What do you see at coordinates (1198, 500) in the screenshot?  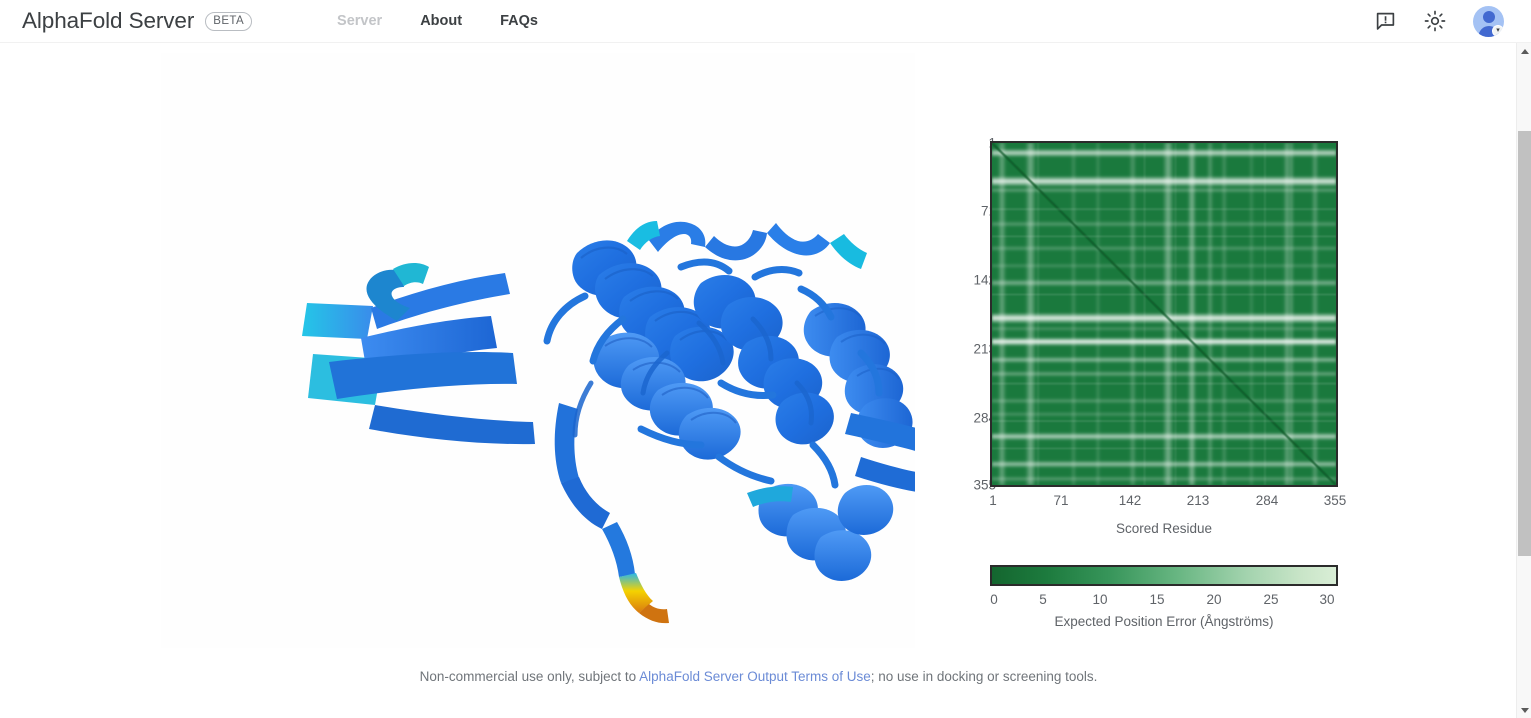 I see `pae-x-tick: 213` at bounding box center [1198, 500].